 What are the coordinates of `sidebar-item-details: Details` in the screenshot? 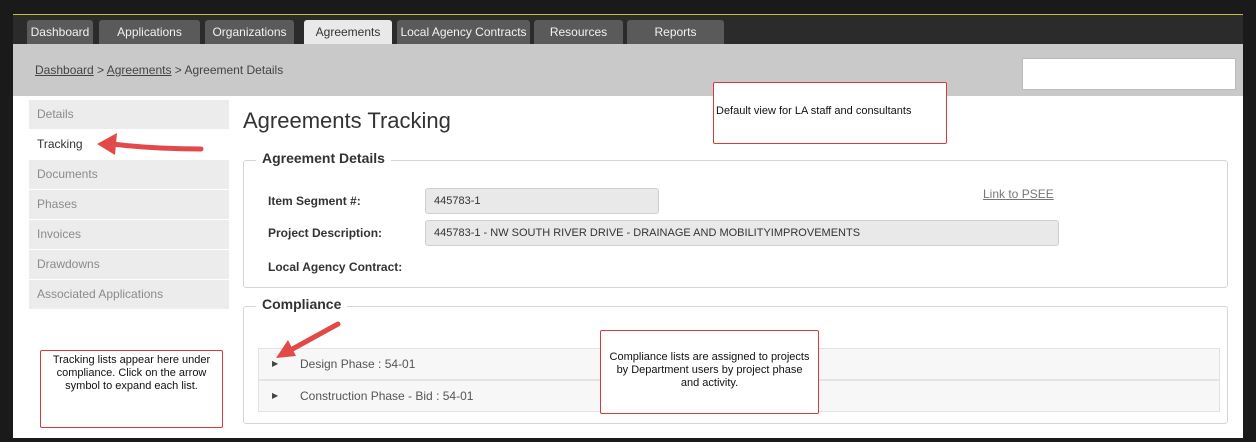 It's located at (129, 115).